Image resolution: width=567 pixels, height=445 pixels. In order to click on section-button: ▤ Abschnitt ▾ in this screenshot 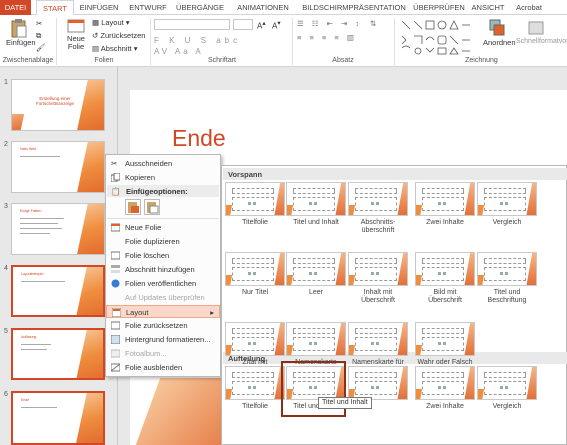, I will do `click(114, 48)`.